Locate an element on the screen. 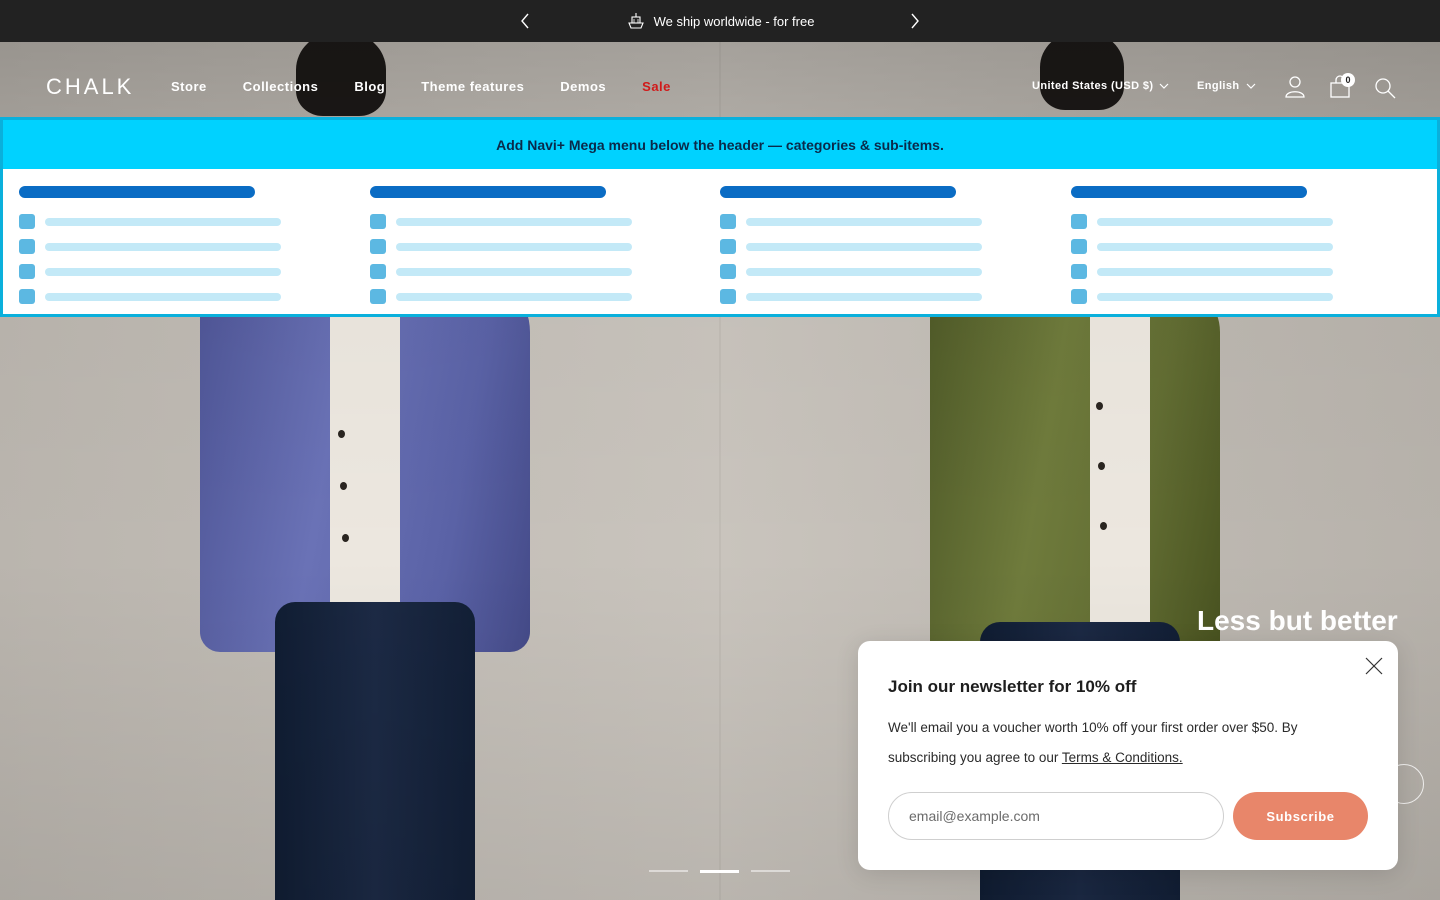 The image size is (1440, 900). chevron-right-icon is located at coordinates (915, 21).